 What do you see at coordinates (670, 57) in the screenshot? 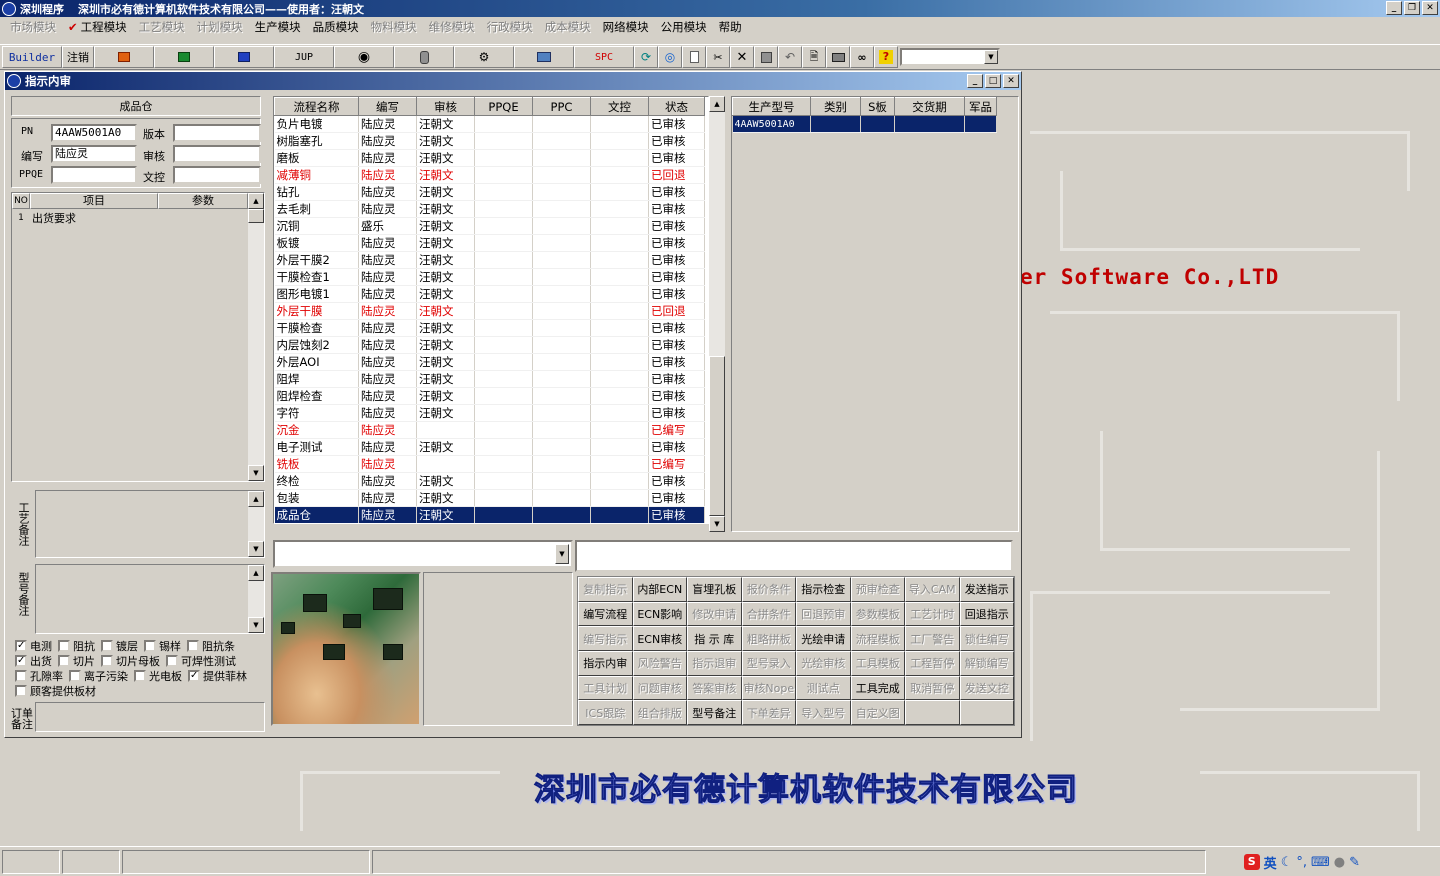
I see `browser-button: ◎` at bounding box center [670, 57].